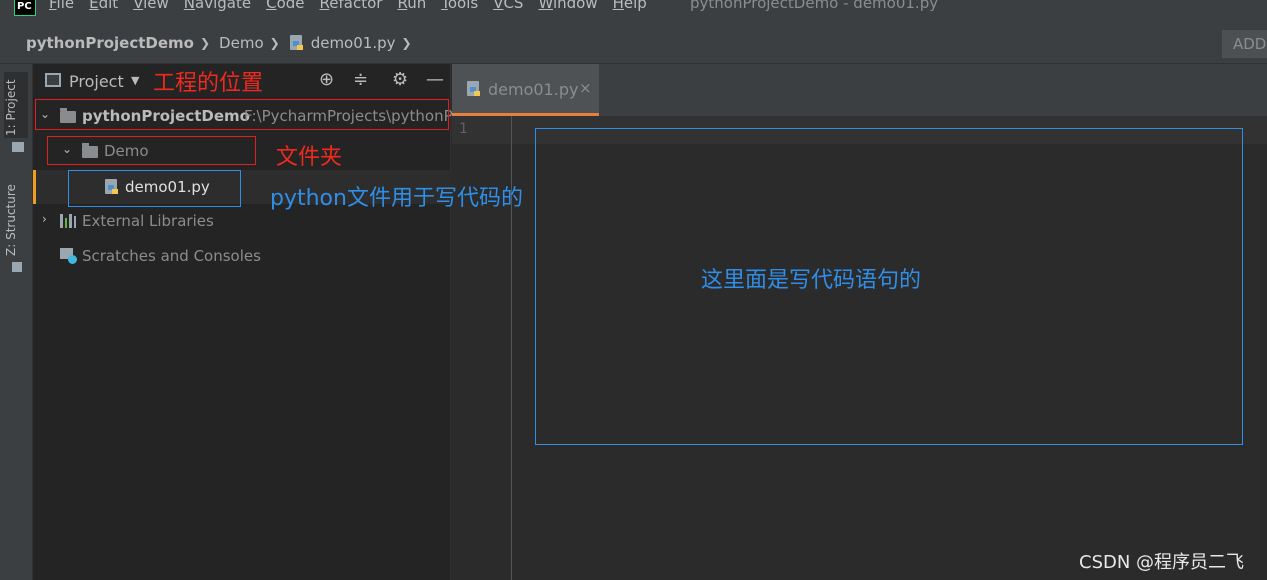 Image resolution: width=1267 pixels, height=580 pixels. I want to click on menu-window: Window, so click(567, 6).